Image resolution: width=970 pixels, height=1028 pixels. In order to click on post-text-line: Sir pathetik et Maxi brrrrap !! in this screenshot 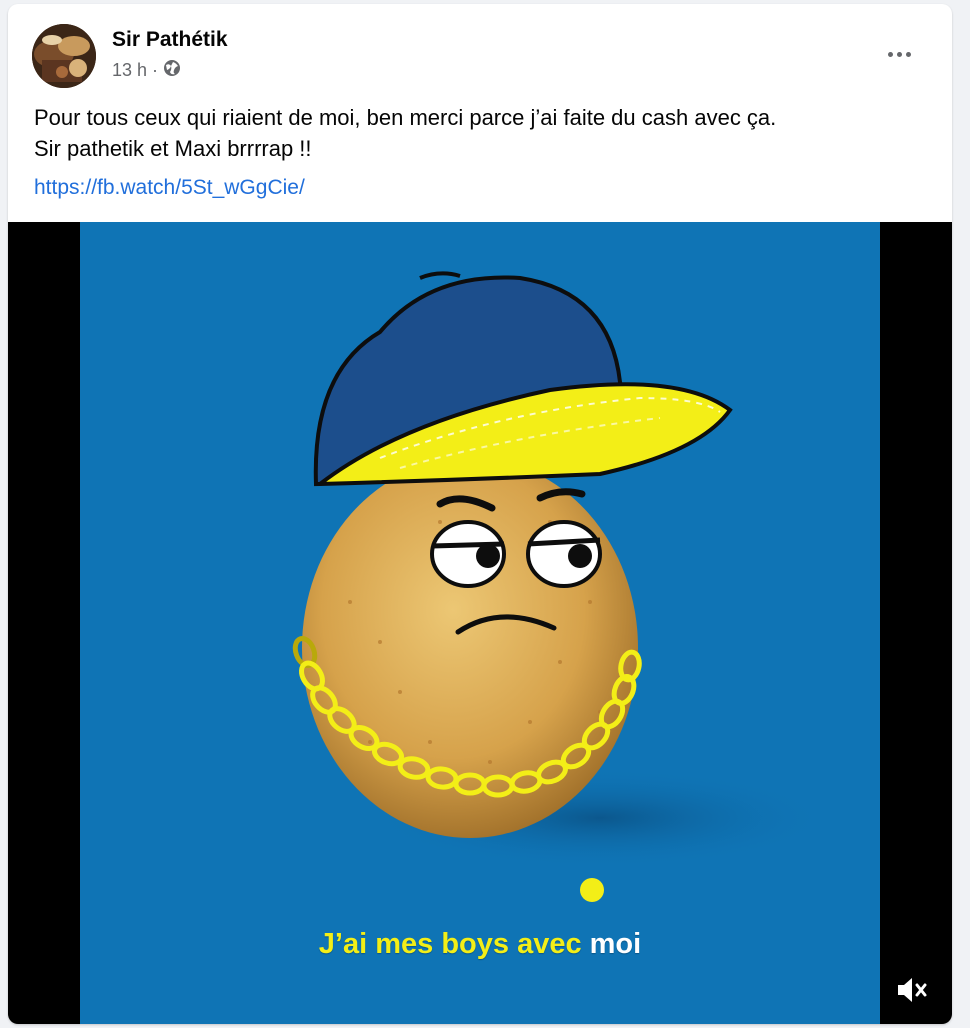, I will do `click(173, 148)`.